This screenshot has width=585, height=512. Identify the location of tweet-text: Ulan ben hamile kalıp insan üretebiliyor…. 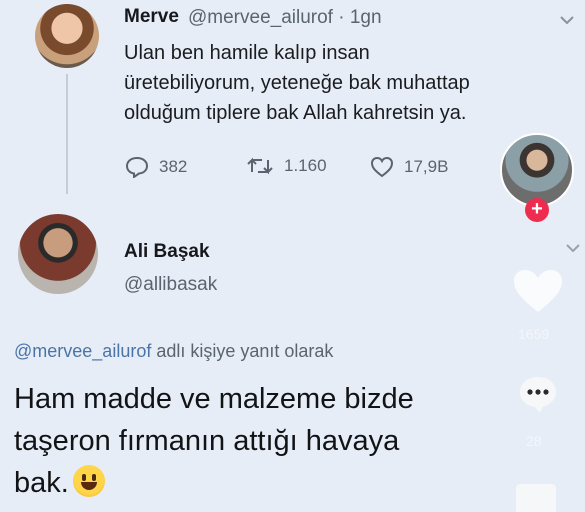
(344, 83).